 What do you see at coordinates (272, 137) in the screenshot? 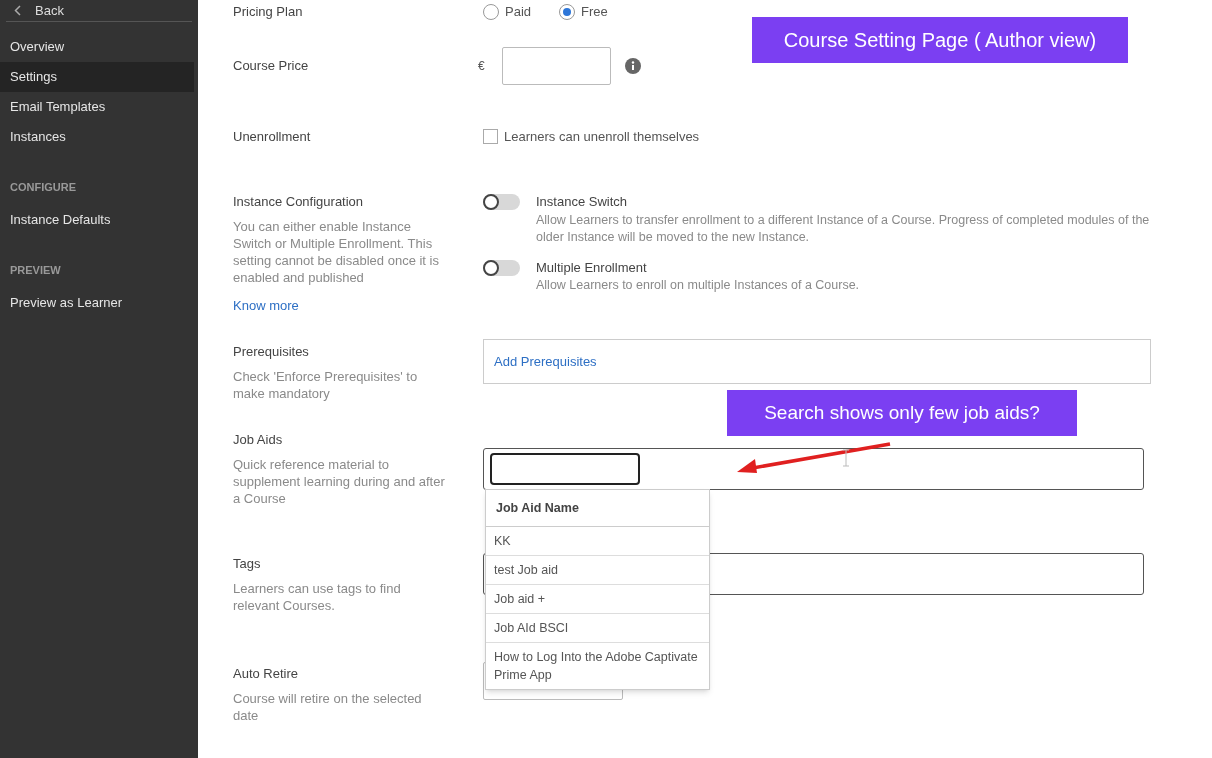
I see `field-label: Unenrollment` at bounding box center [272, 137].